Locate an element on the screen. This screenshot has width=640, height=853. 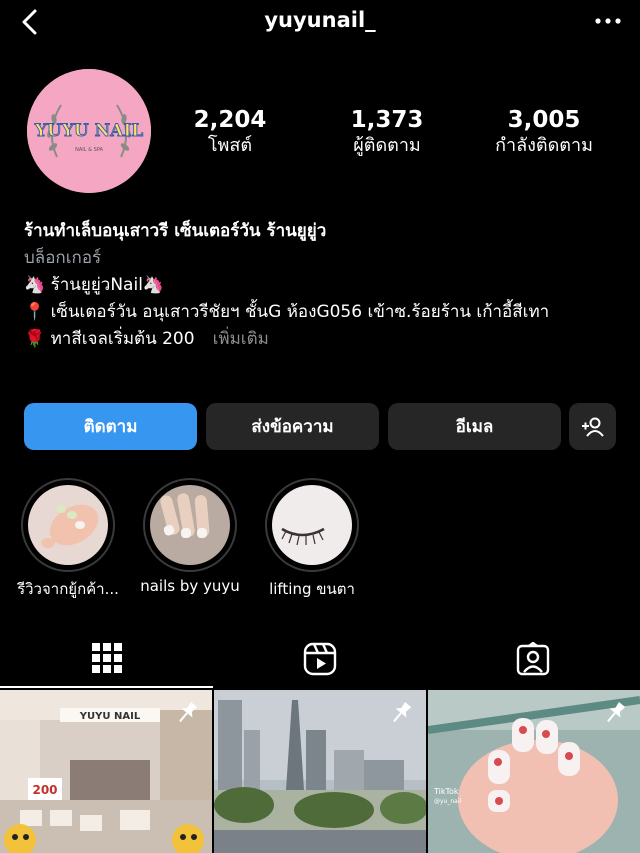
bio-price-text: 🌹 ทาสีเจลเริ่มต้น 200 is located at coordinates (109, 339).